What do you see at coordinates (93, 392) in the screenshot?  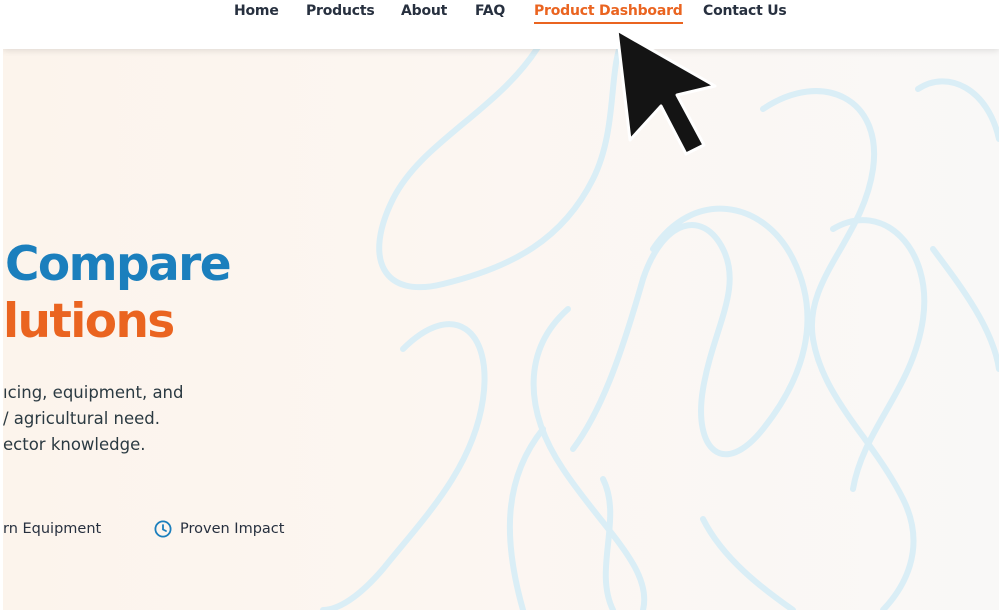 I see `hero-description-line: ıcing, equipment, and` at bounding box center [93, 392].